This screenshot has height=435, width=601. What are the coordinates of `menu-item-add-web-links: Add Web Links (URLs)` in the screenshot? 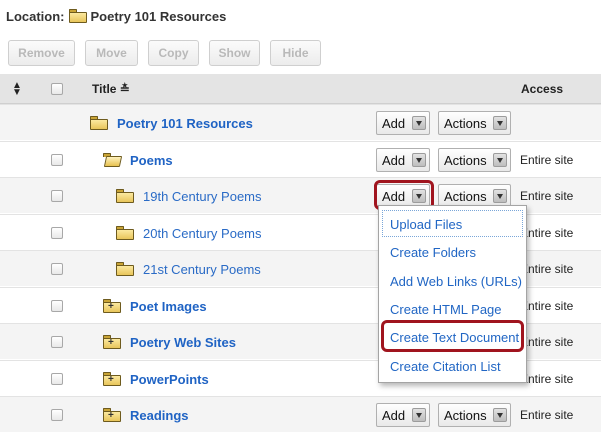 It's located at (456, 281).